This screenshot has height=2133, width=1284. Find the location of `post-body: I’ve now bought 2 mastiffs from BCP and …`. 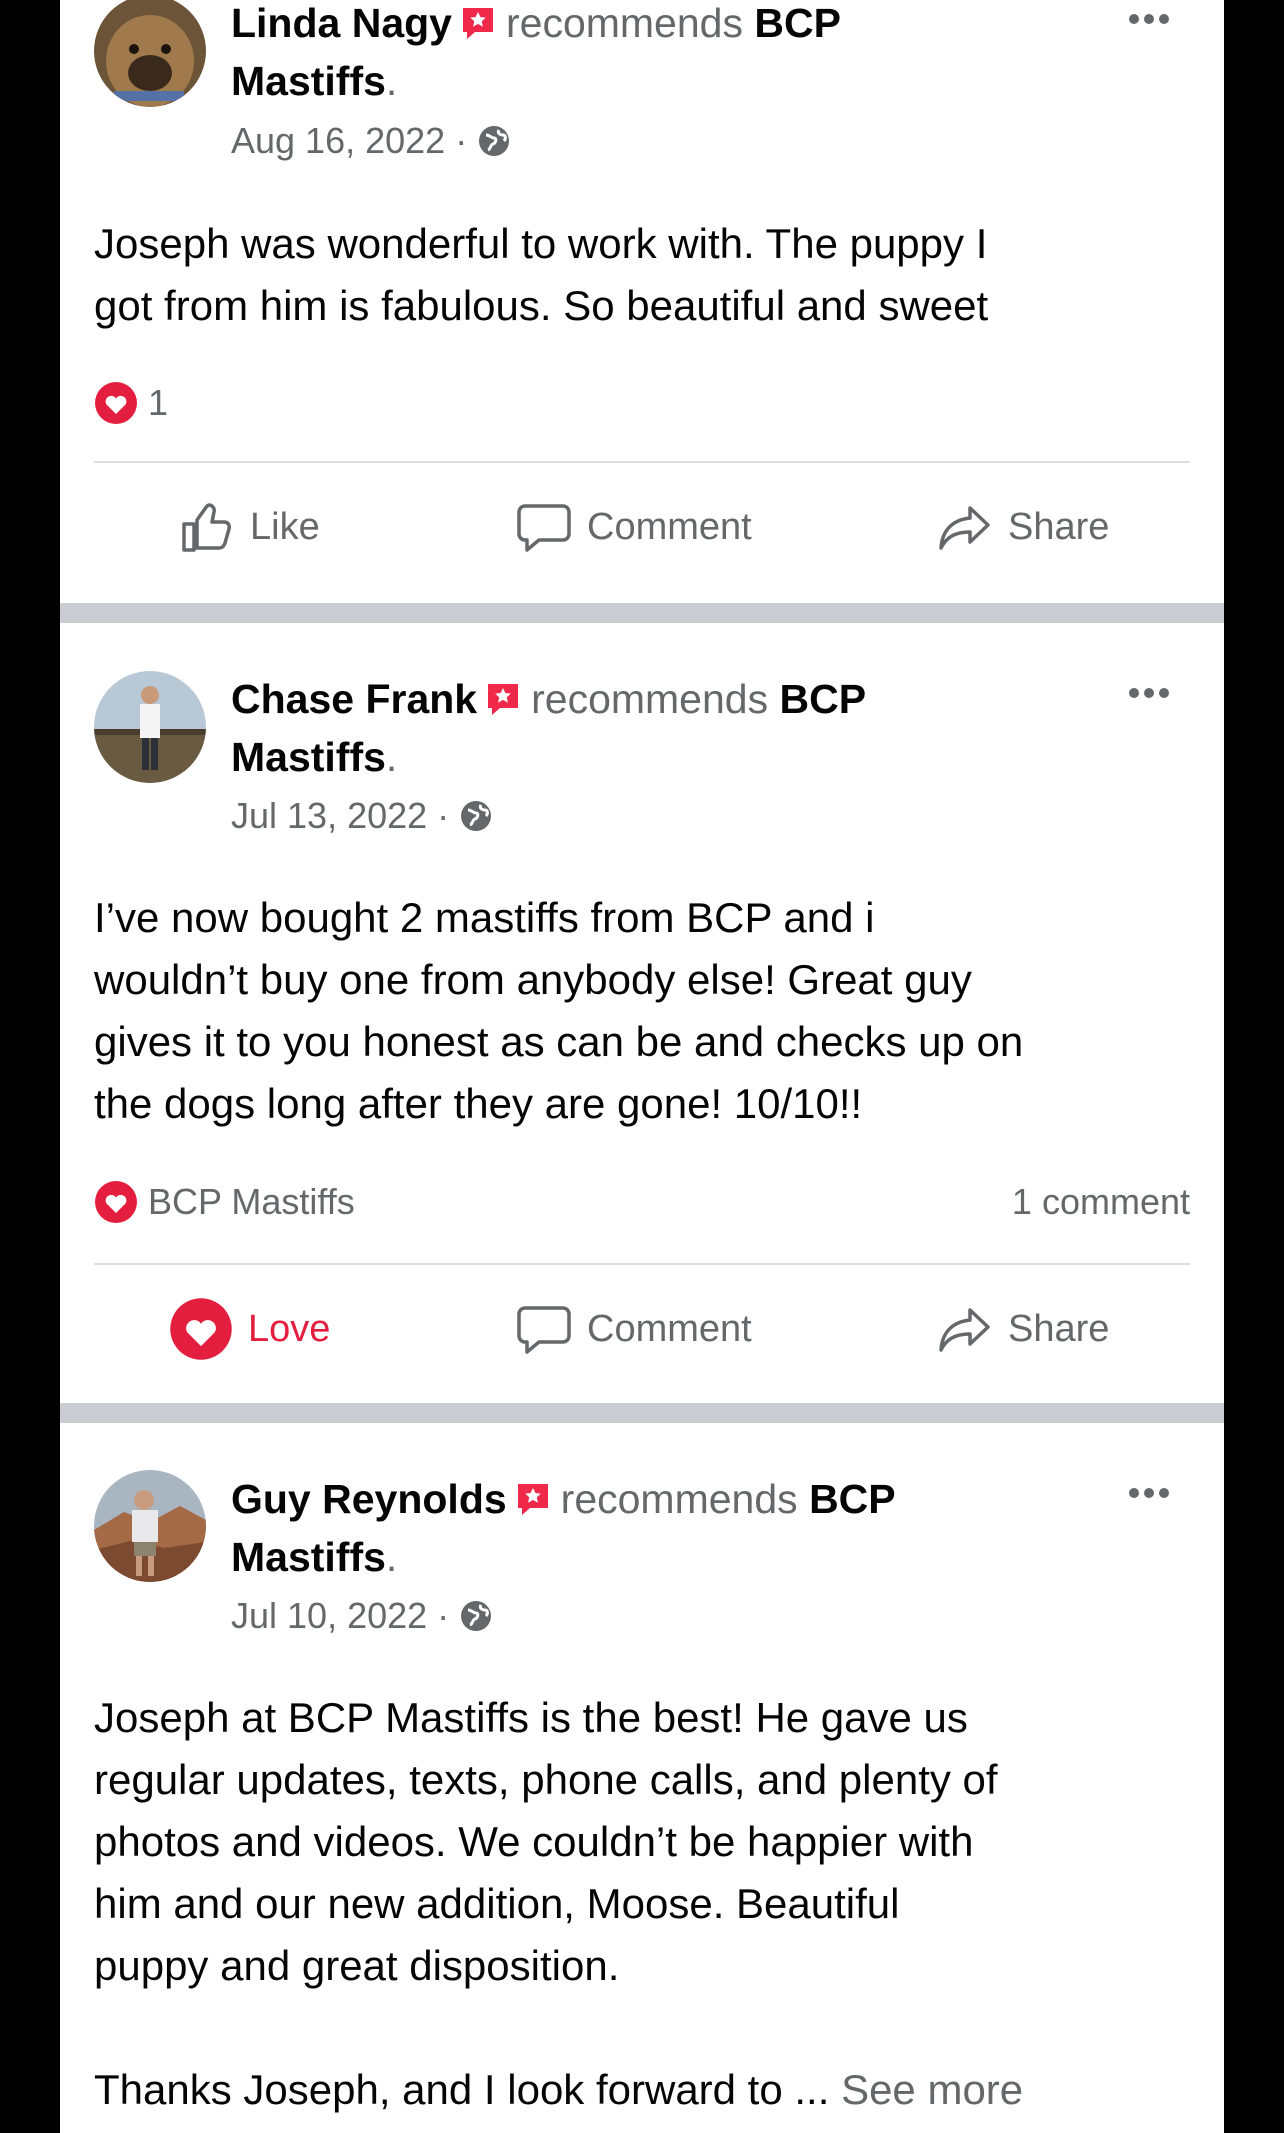

post-body: I’ve now bought 2 mastiffs from BCP and … is located at coordinates (559, 1010).